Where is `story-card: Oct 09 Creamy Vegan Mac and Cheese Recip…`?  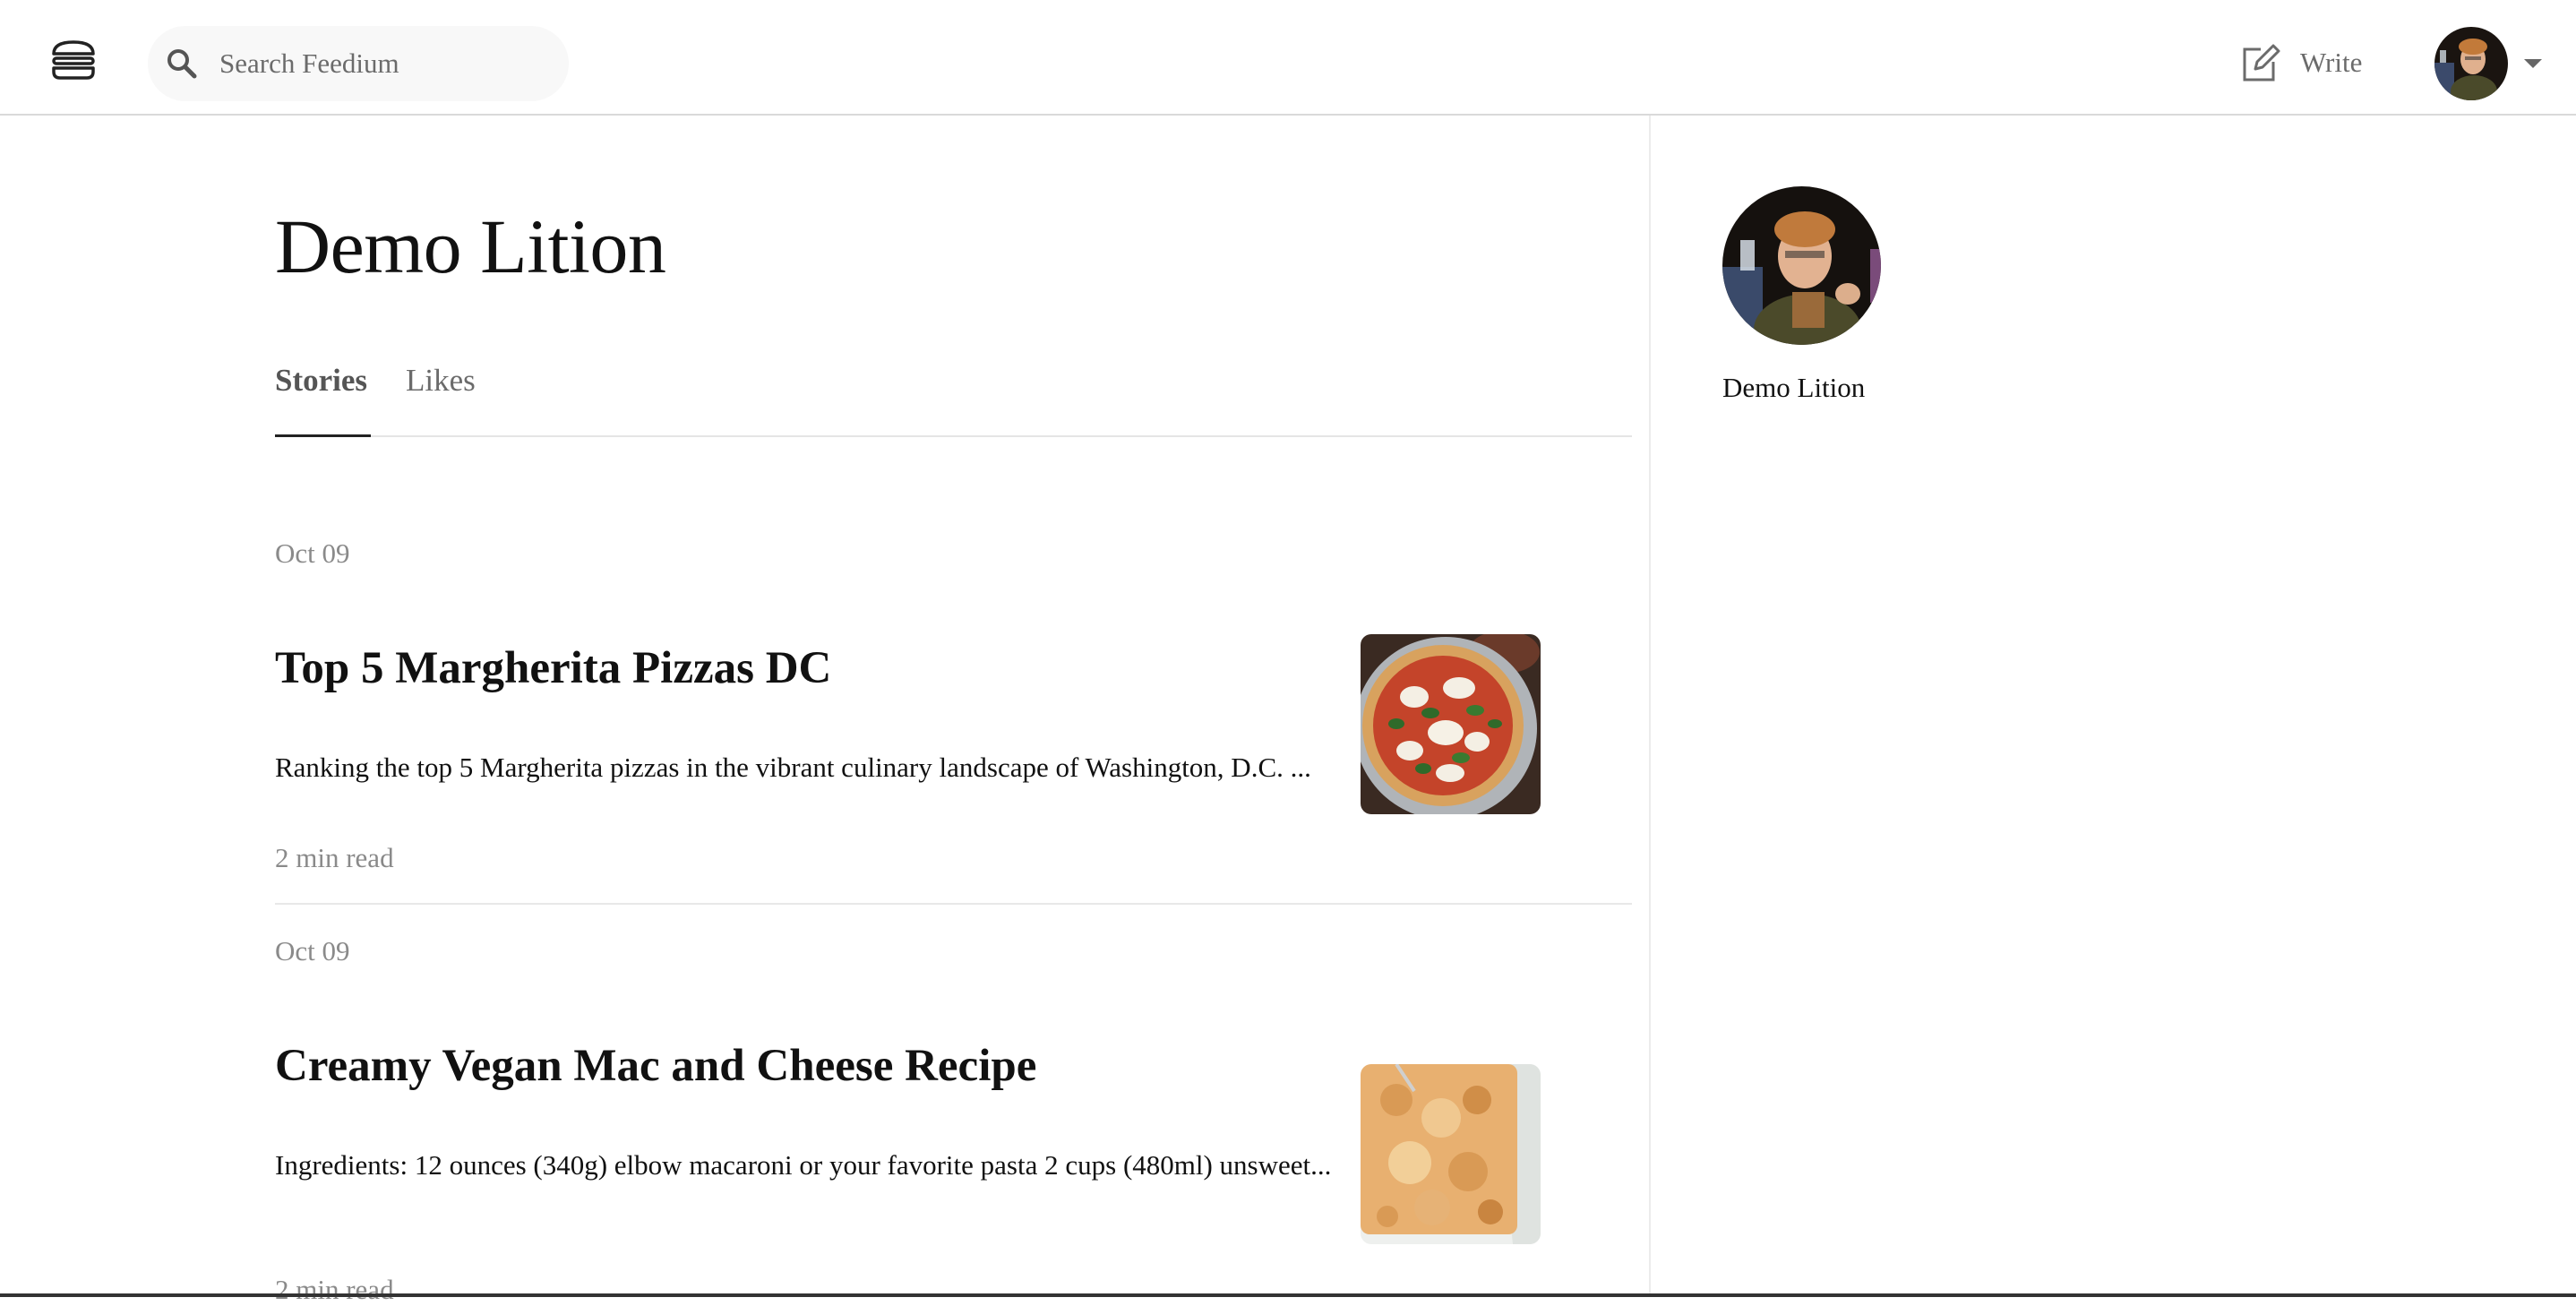 story-card: Oct 09 Creamy Vegan Mac and Cheese Recip… is located at coordinates (953, 1120).